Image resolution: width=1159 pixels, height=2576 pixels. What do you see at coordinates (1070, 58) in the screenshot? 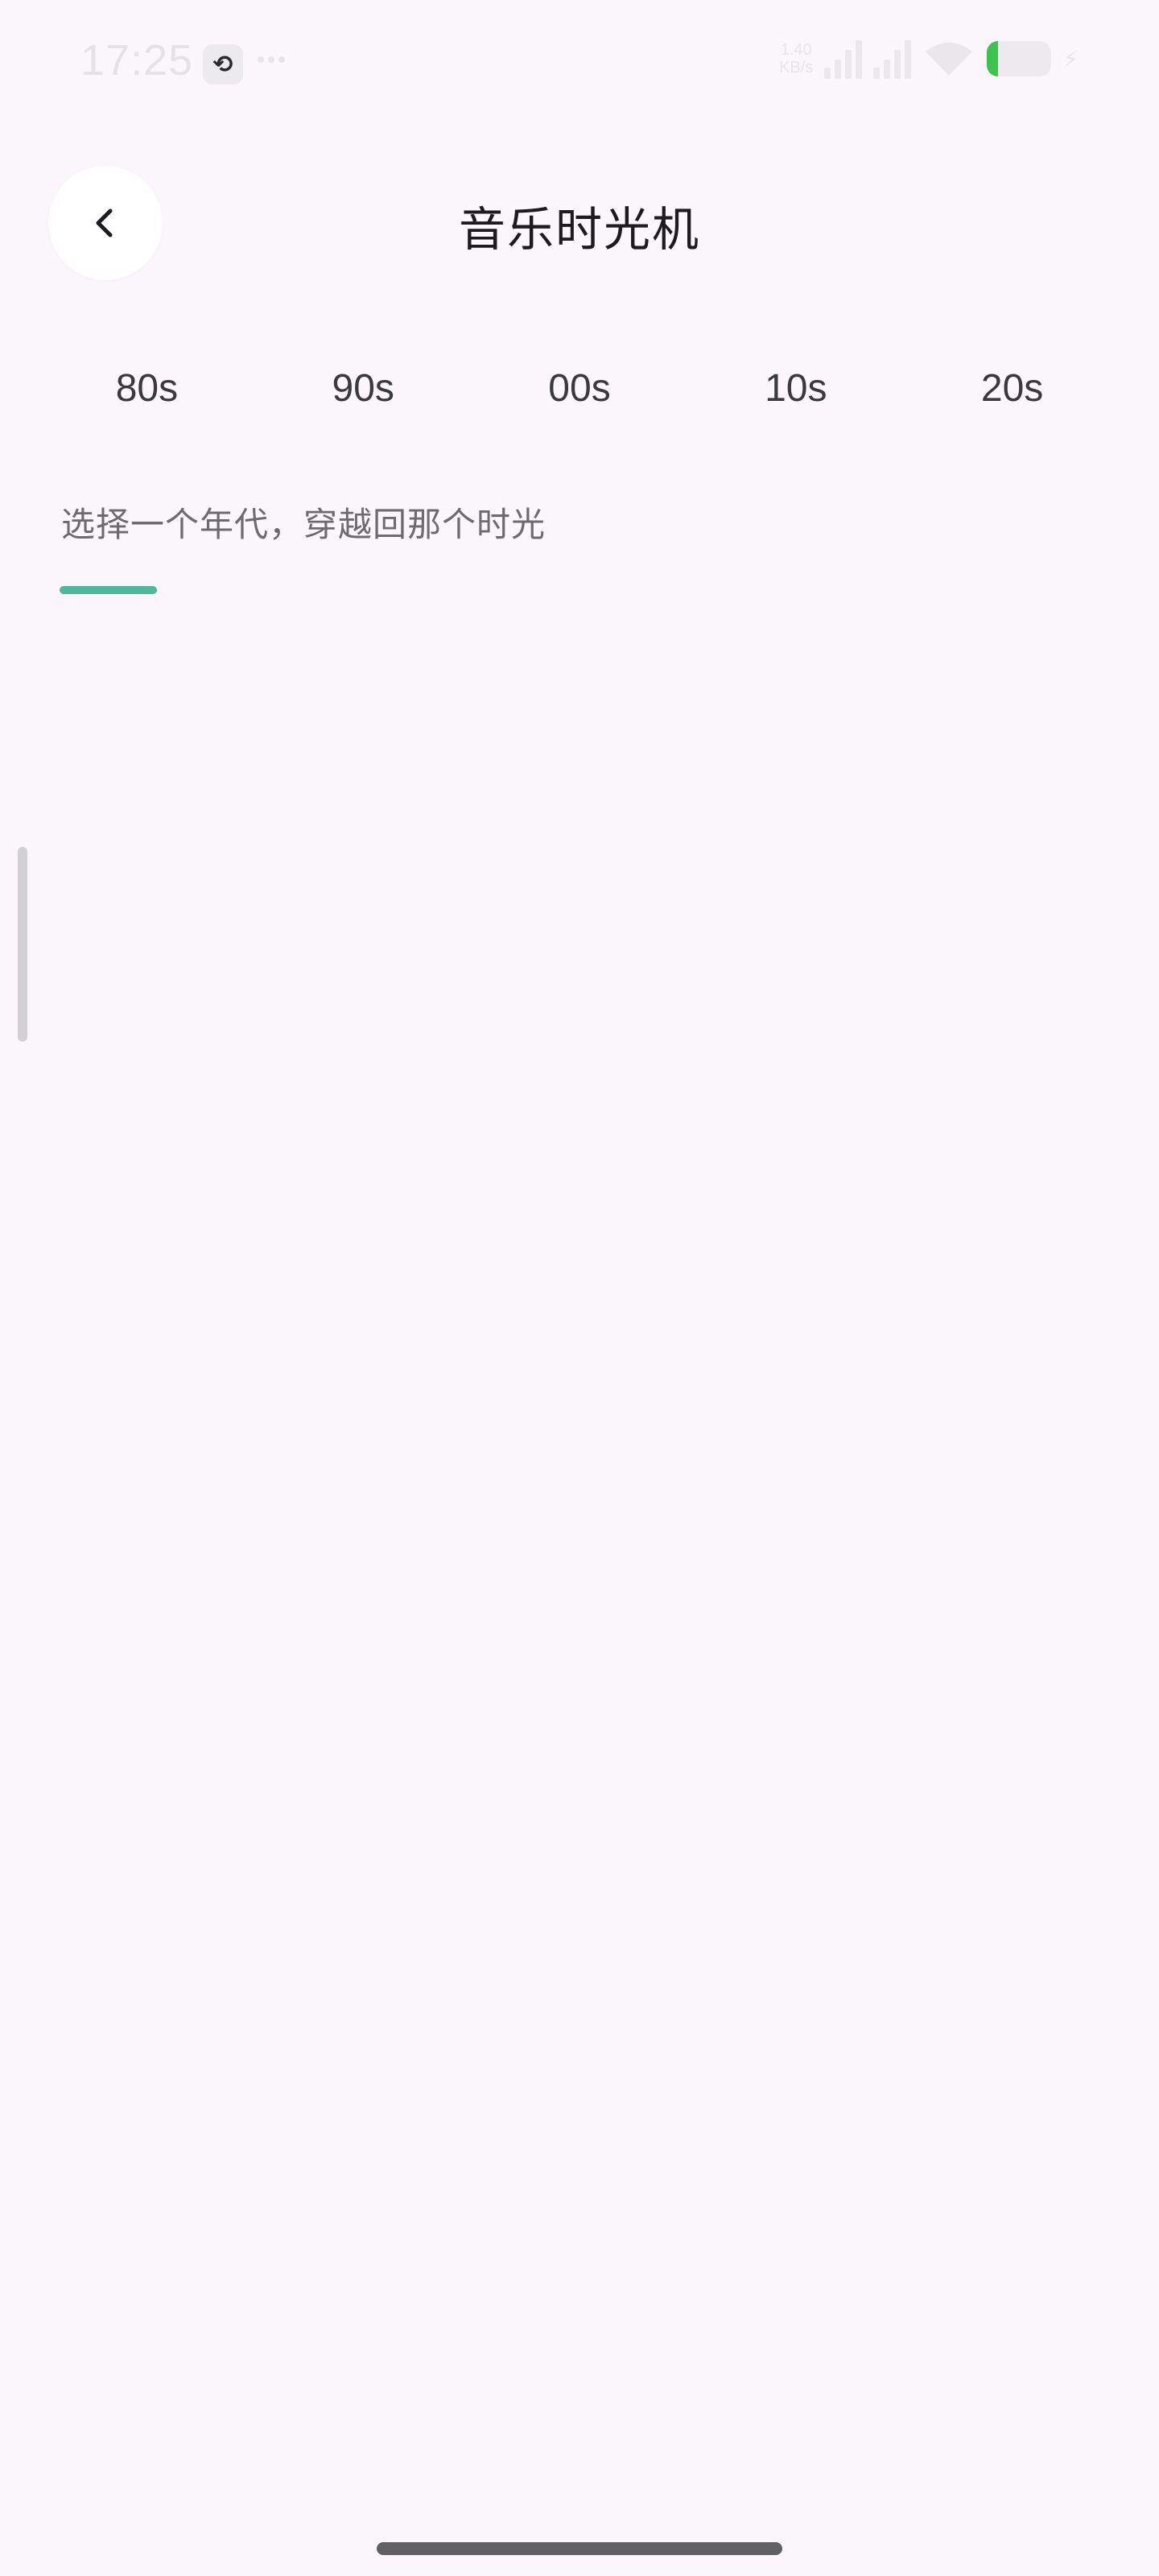
I see `charging-icon: ⚡` at bounding box center [1070, 58].